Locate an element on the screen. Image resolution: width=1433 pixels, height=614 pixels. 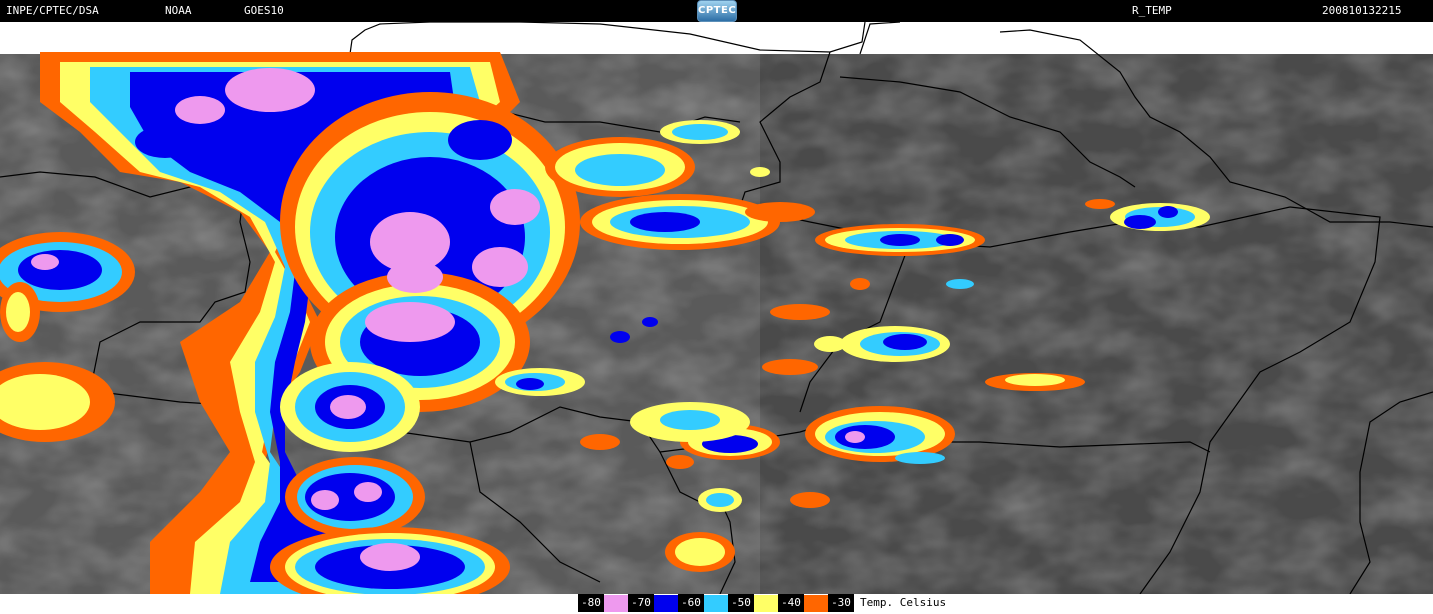
datetime-label: 200810132215 is located at coordinates (1362, 10).